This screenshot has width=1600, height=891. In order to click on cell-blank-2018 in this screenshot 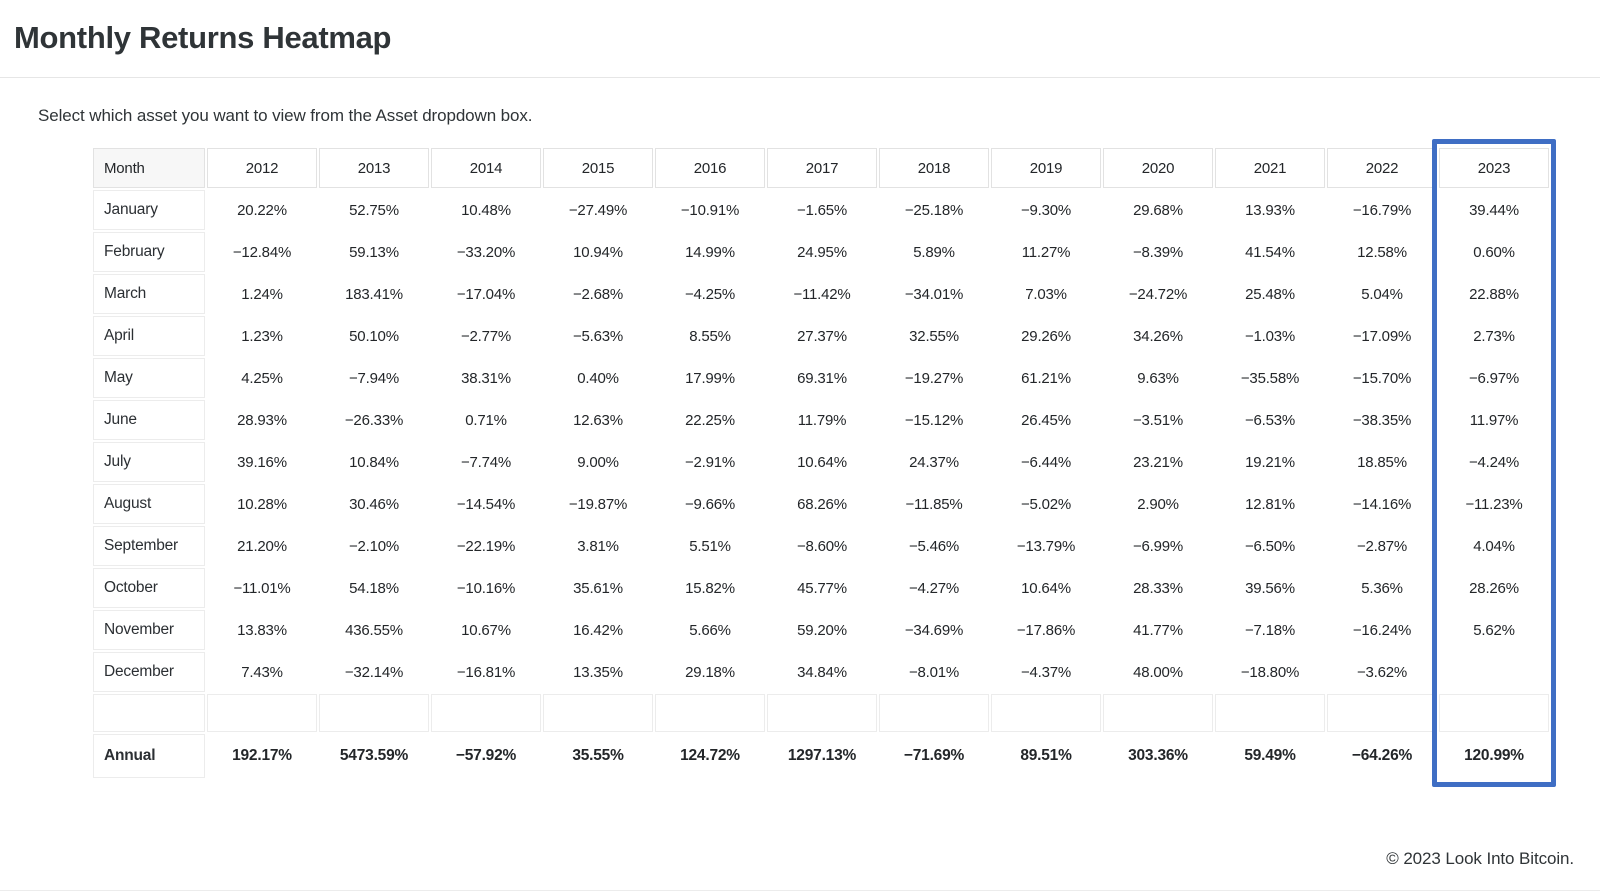, I will do `click(934, 713)`.